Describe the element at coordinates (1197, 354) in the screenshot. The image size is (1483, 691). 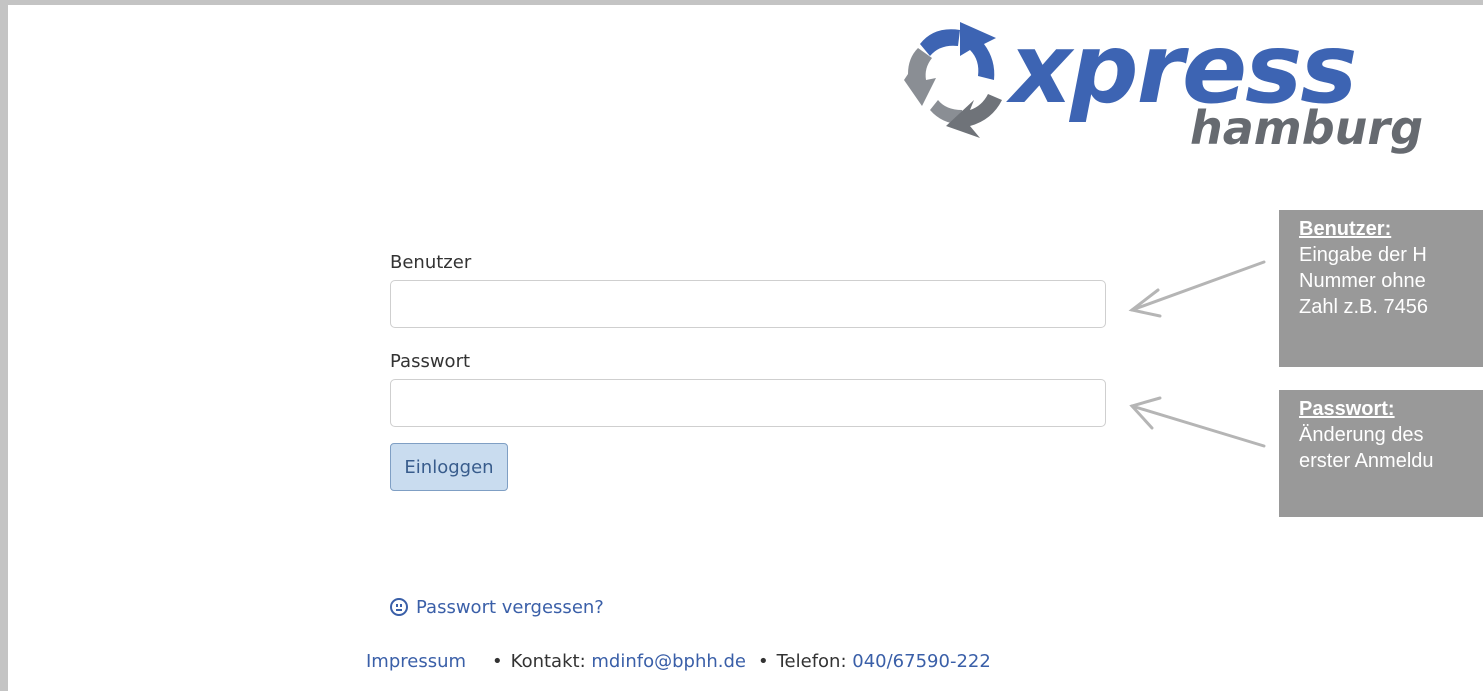
I see `callout-arrows` at that location.